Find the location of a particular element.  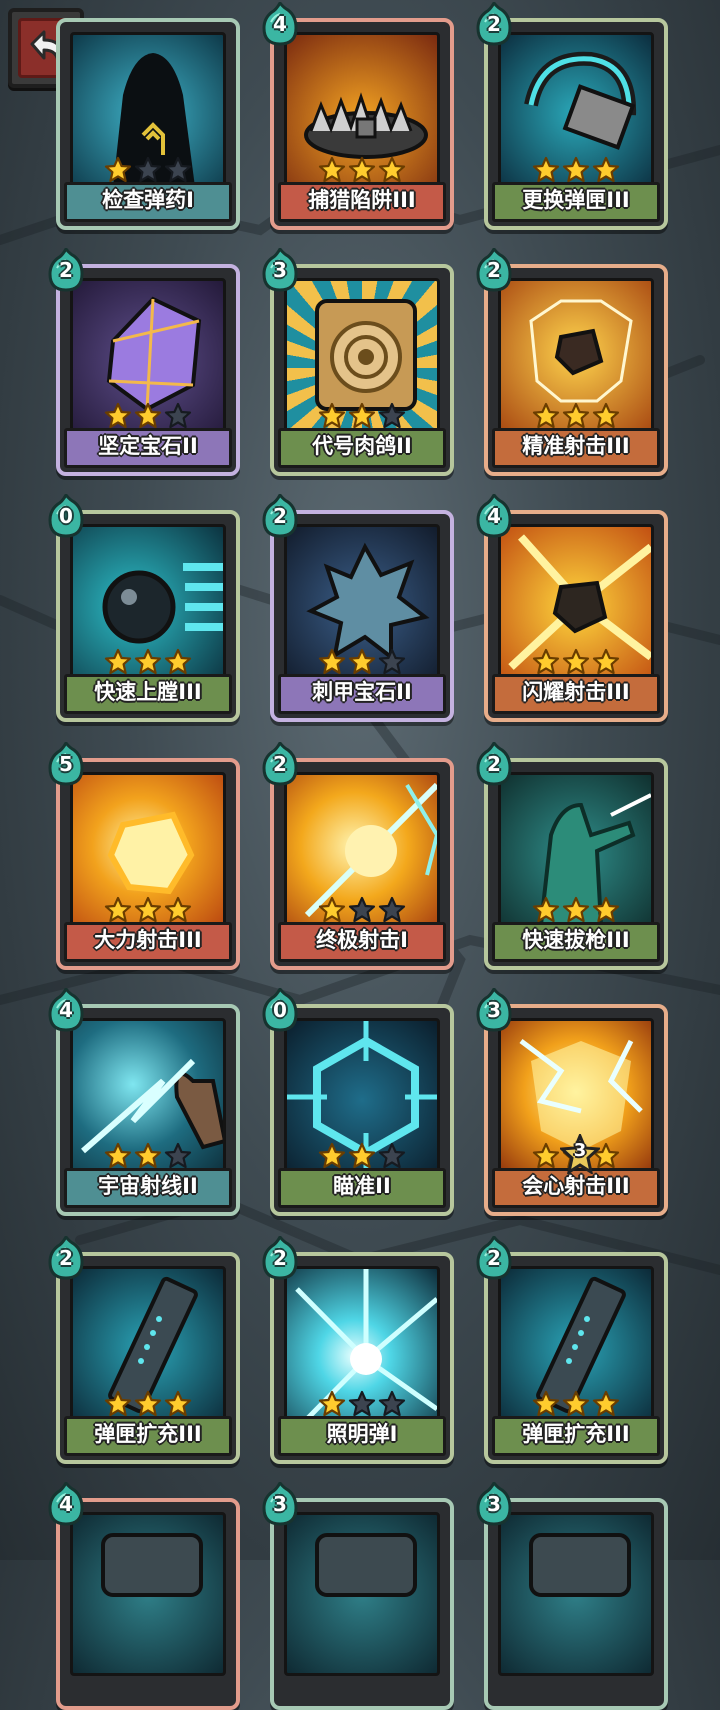

skill-card: 捕猎陷阱III 4 is located at coordinates (358, 116).